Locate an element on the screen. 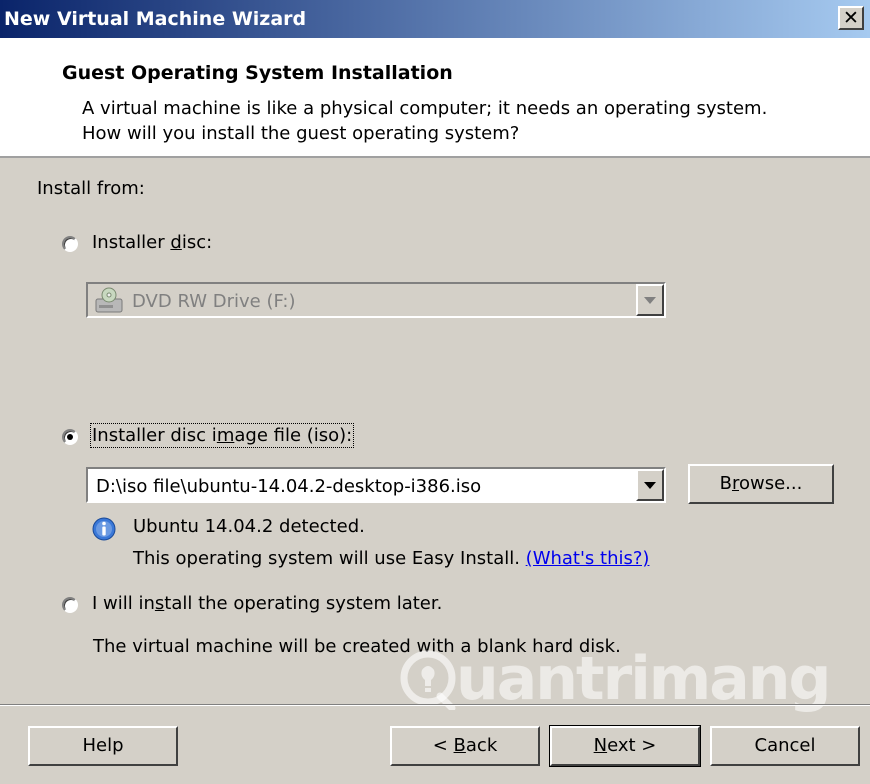 This screenshot has width=870, height=784. install-later-label-rest: tall the operating system later. is located at coordinates (303, 603).